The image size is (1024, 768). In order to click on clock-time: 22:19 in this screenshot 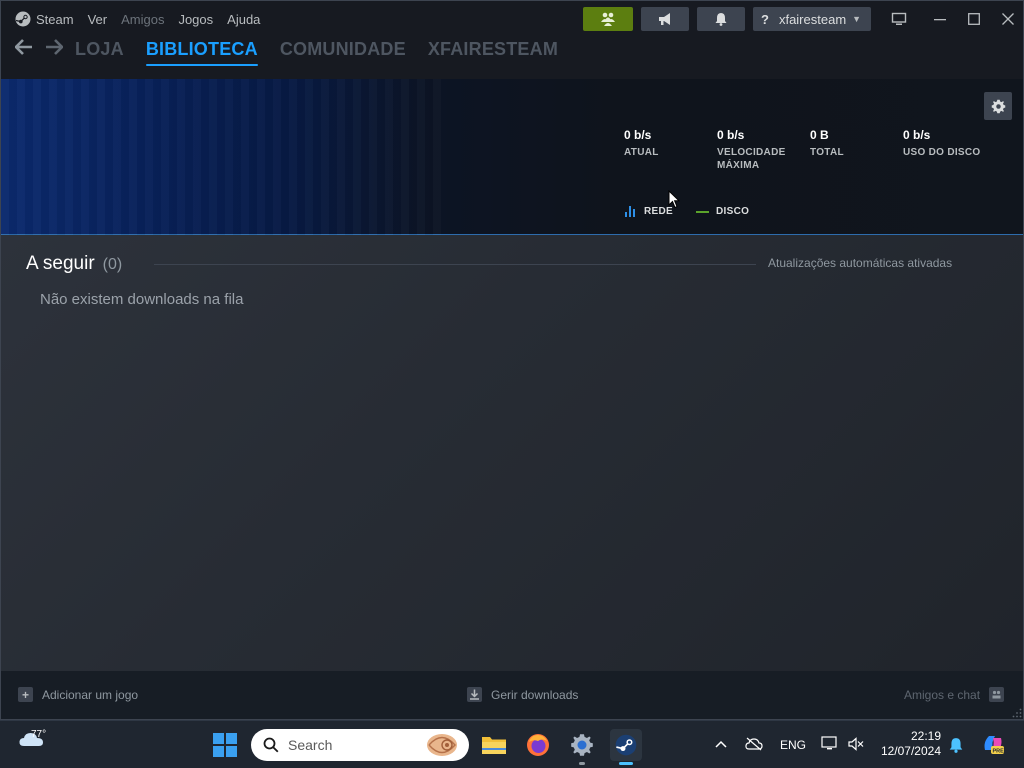, I will do `click(925, 736)`.